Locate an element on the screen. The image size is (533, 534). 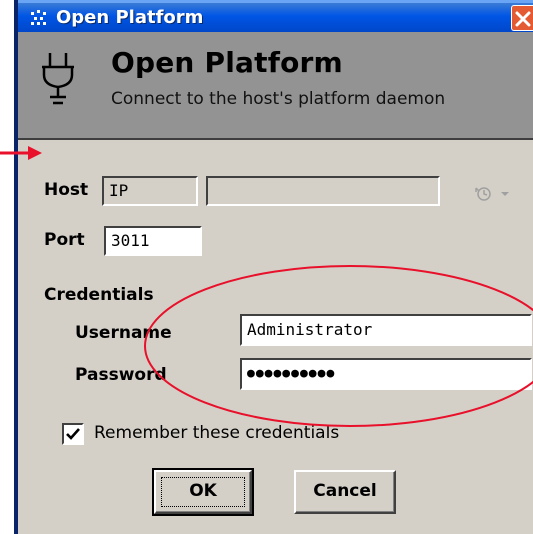
annotation-arrow is located at coordinates (21, 153).